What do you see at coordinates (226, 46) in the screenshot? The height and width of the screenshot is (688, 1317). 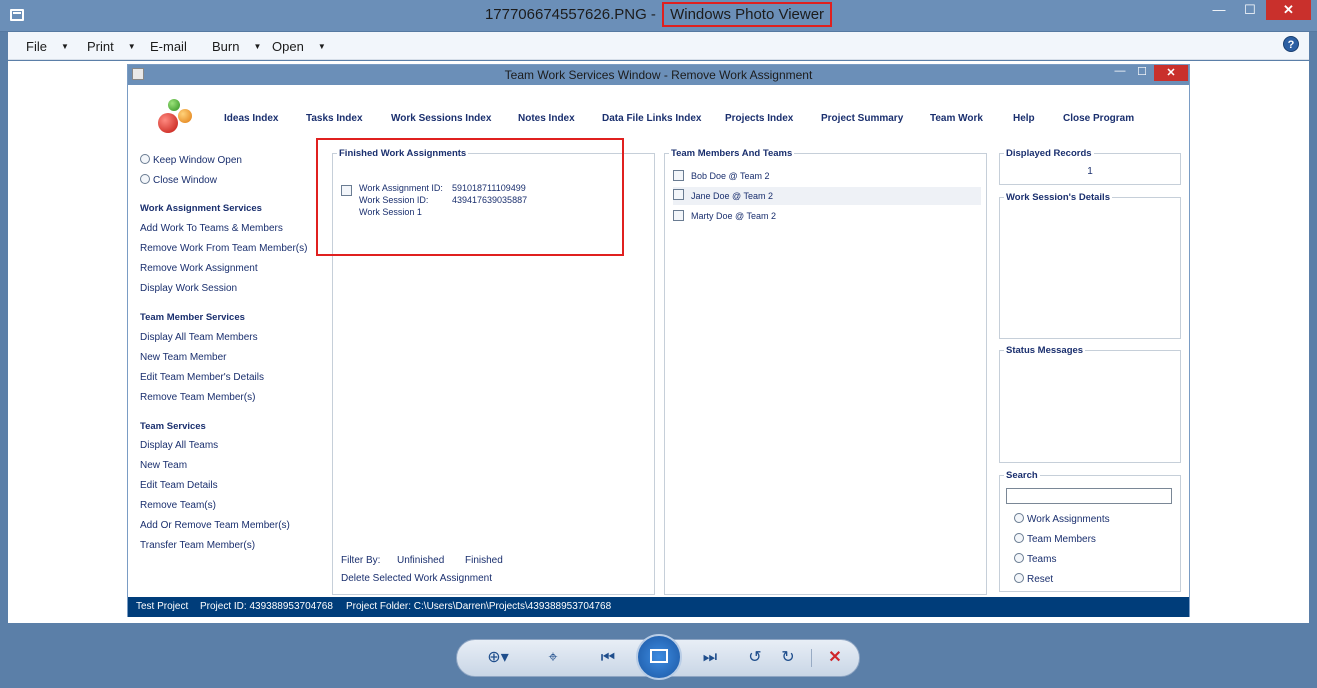 I see `menu-burn-label: Burn` at bounding box center [226, 46].